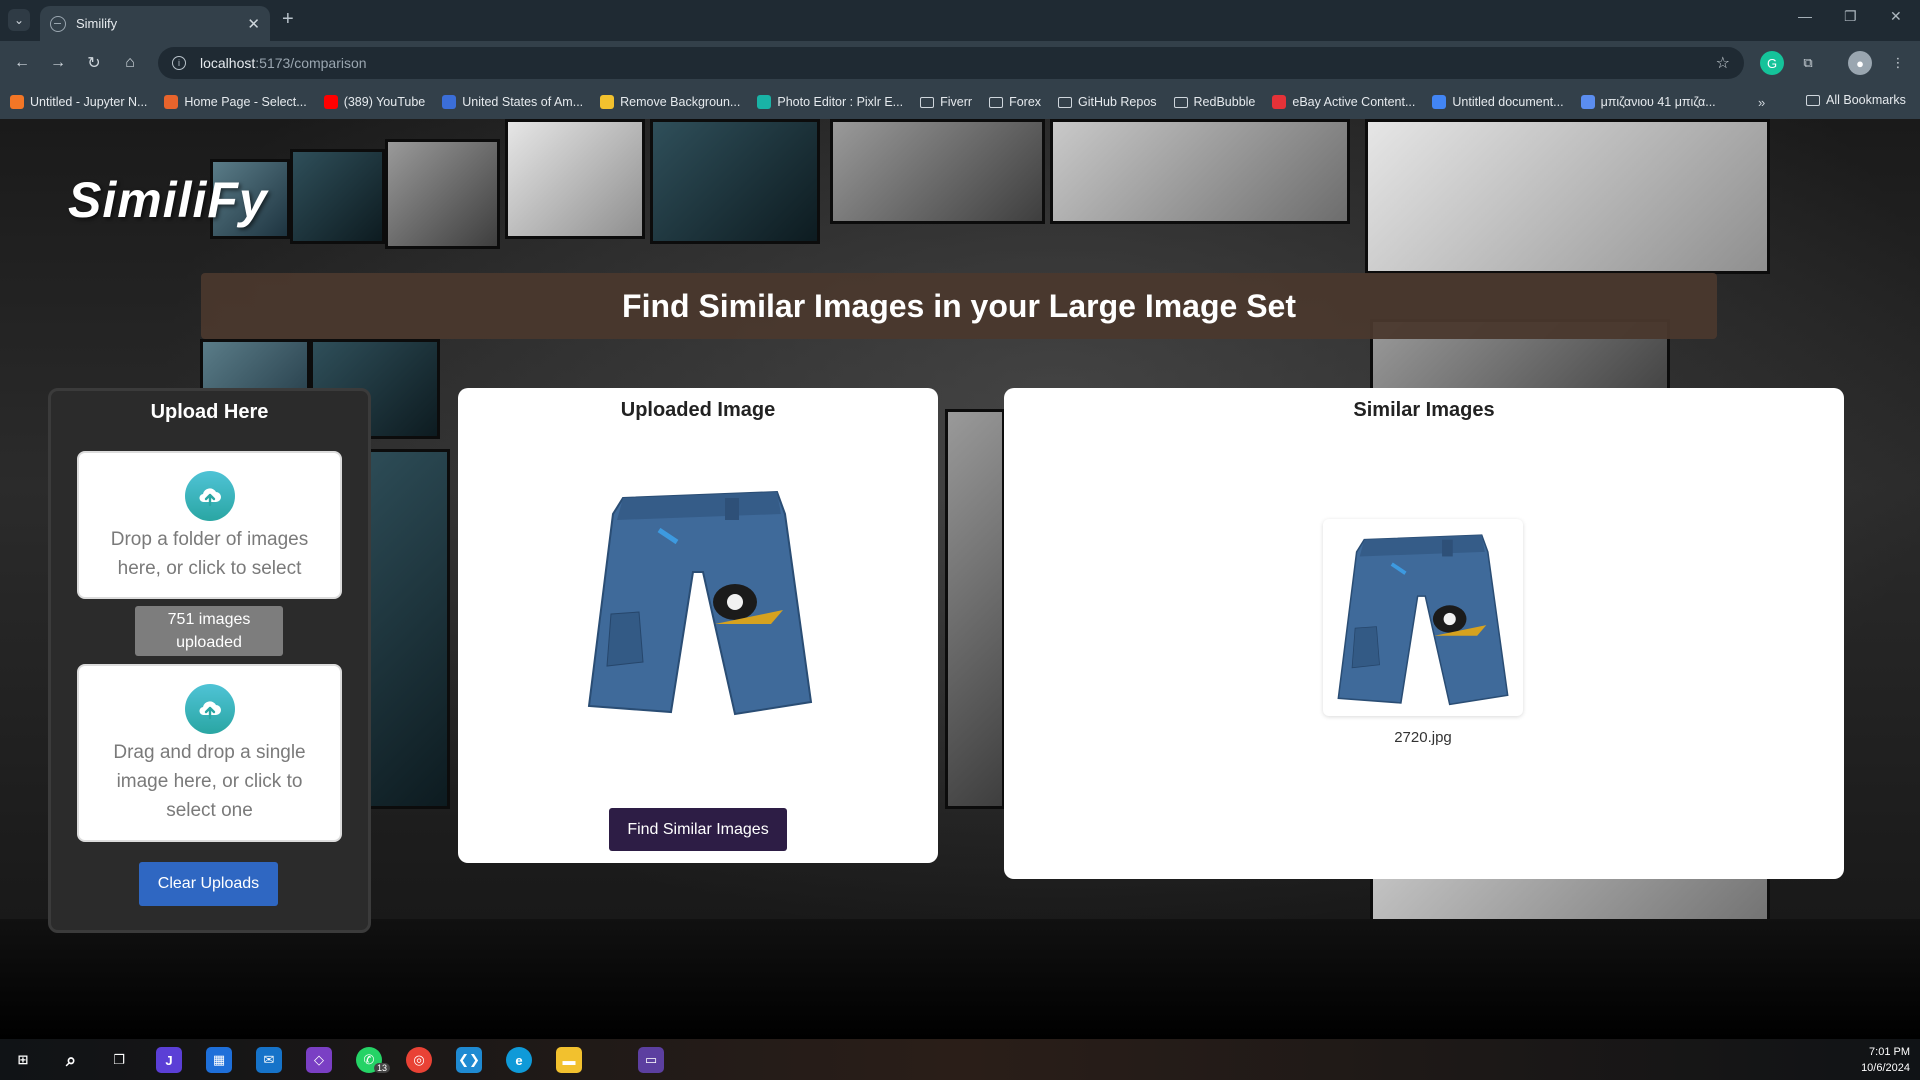 The width and height of the screenshot is (1920, 1080). Describe the element at coordinates (17, 102) in the screenshot. I see `jupyter-icon` at that location.